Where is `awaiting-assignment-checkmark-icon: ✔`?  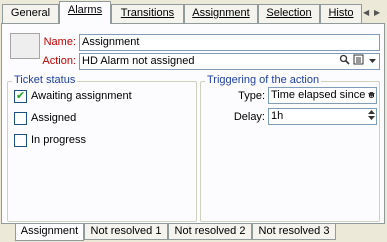
awaiting-assignment-checkmark-icon: ✔ is located at coordinates (20, 96).